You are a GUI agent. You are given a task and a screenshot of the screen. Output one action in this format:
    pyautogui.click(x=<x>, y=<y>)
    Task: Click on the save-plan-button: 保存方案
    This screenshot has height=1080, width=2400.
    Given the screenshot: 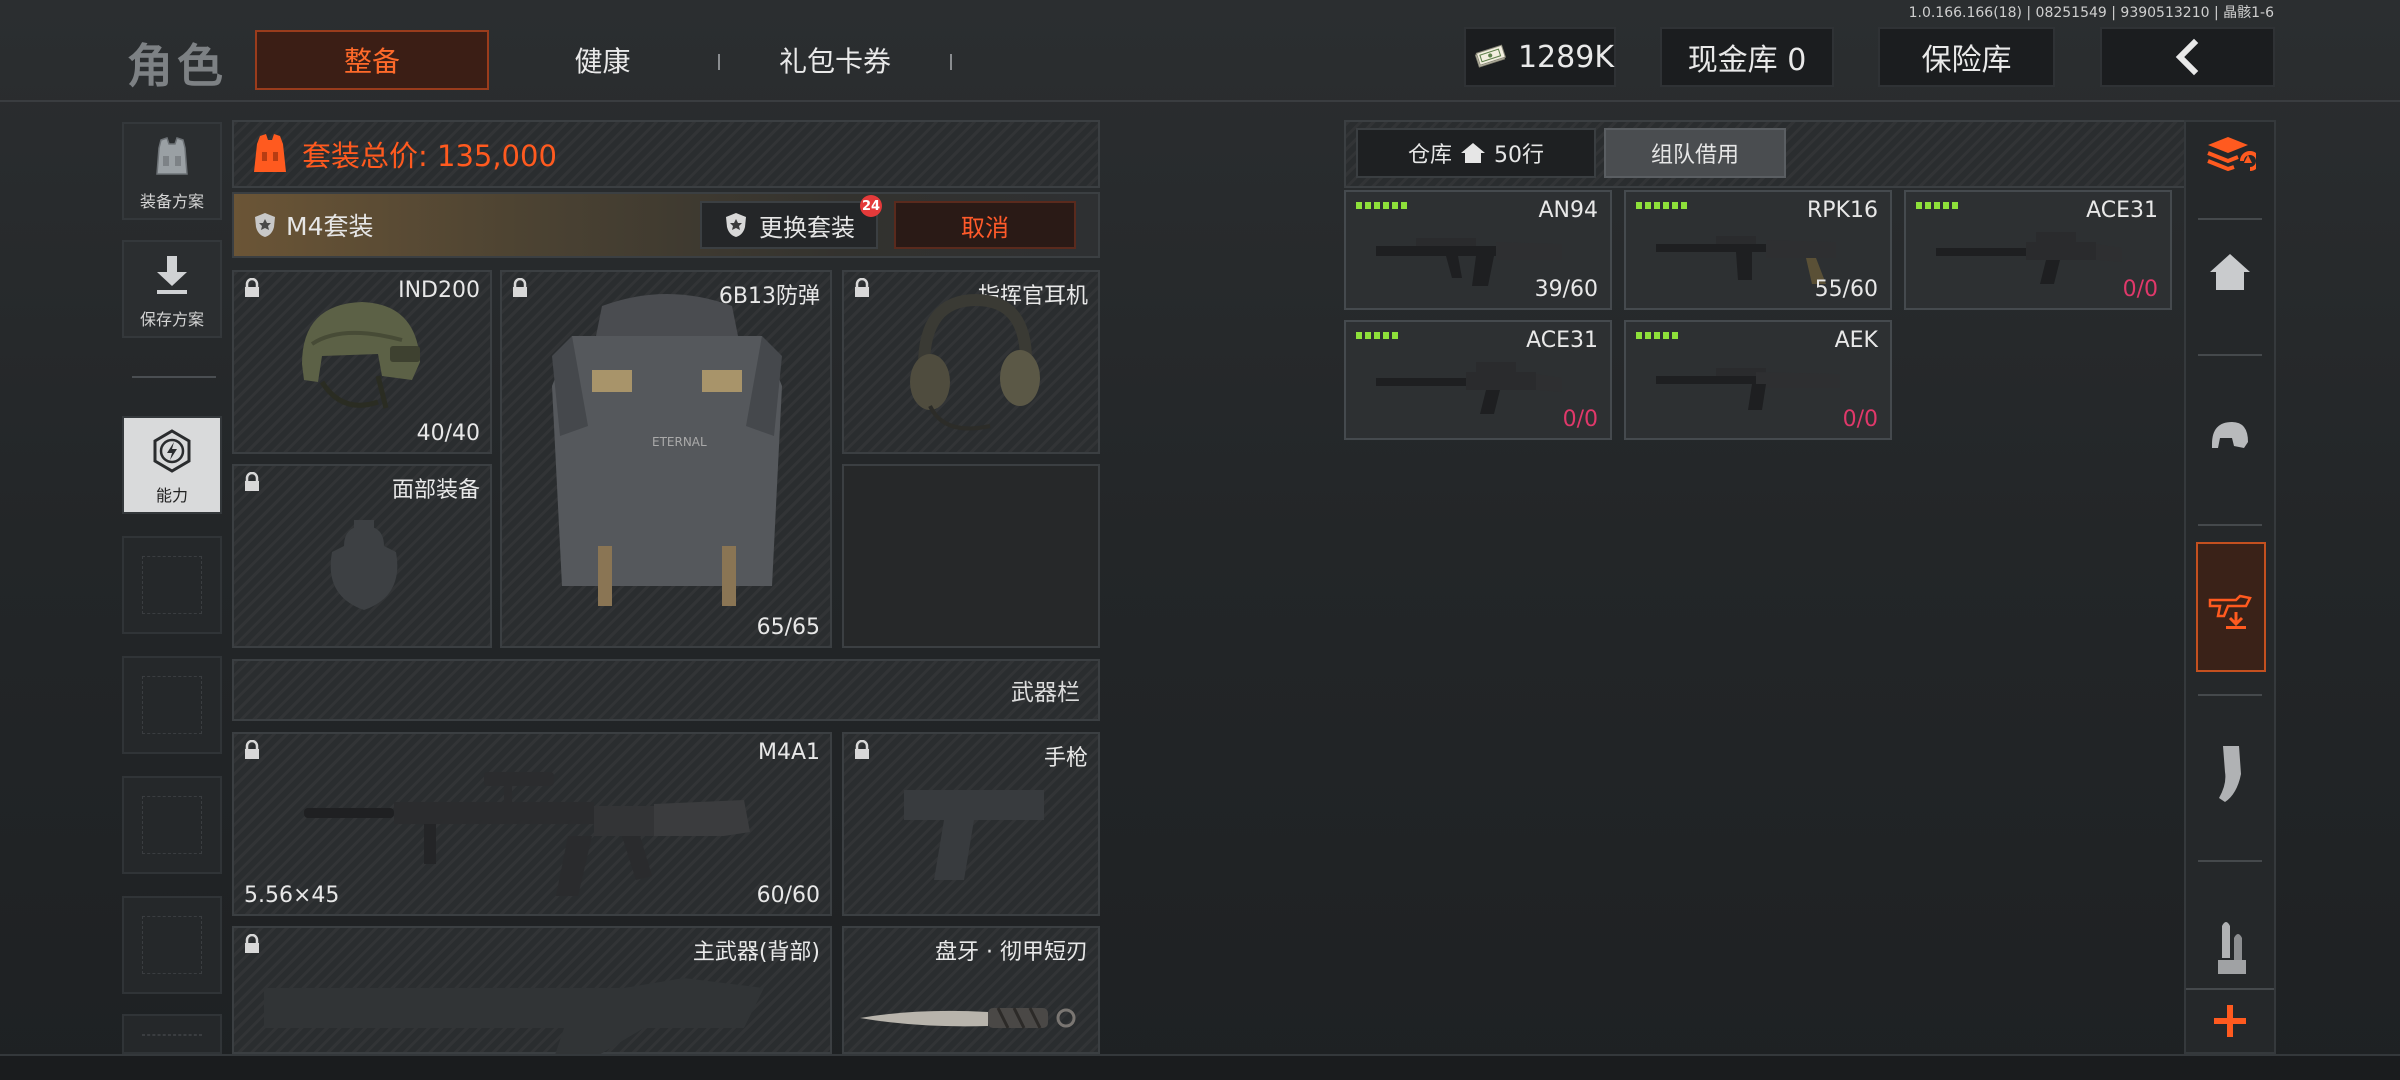 What is the action you would take?
    pyautogui.click(x=172, y=289)
    